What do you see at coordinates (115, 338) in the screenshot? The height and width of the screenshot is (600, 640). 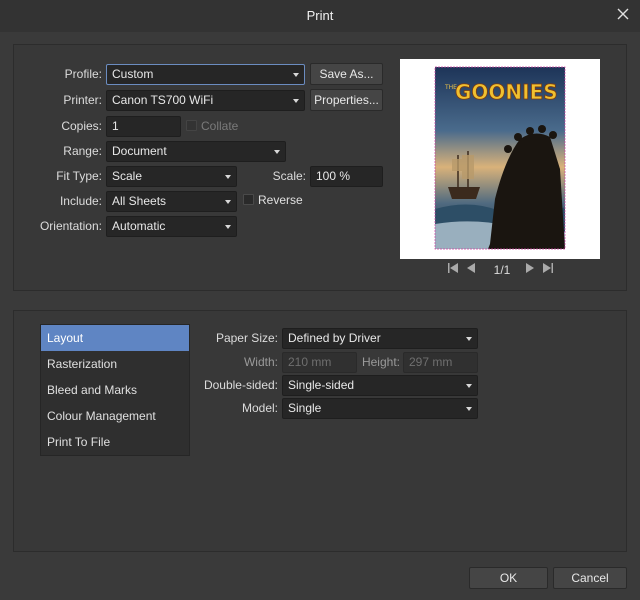 I see `sidebar-item-layout: Layout` at bounding box center [115, 338].